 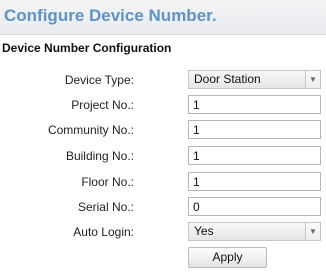 What do you see at coordinates (227, 79) in the screenshot?
I see `device-type-value: Door Station` at bounding box center [227, 79].